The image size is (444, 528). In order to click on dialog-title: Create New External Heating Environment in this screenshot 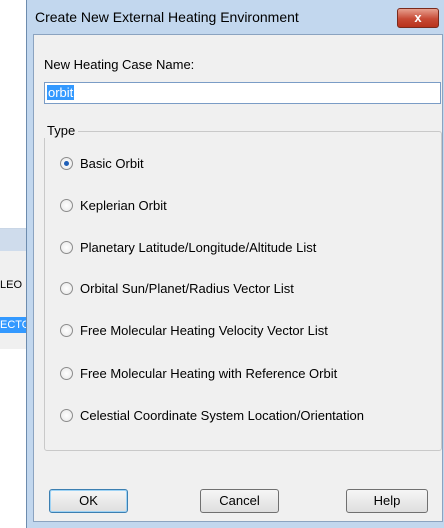, I will do `click(167, 17)`.